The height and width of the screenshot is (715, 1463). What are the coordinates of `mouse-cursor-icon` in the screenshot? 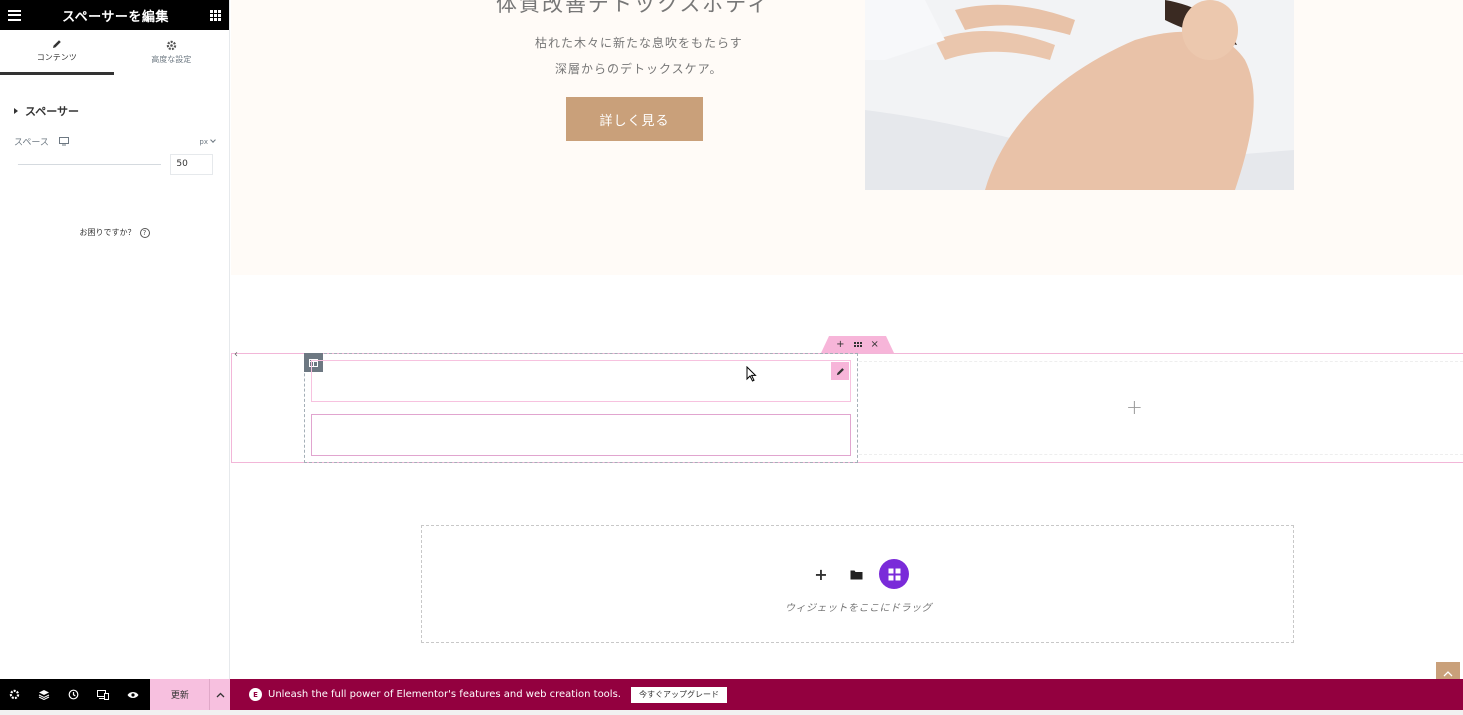 It's located at (751, 374).